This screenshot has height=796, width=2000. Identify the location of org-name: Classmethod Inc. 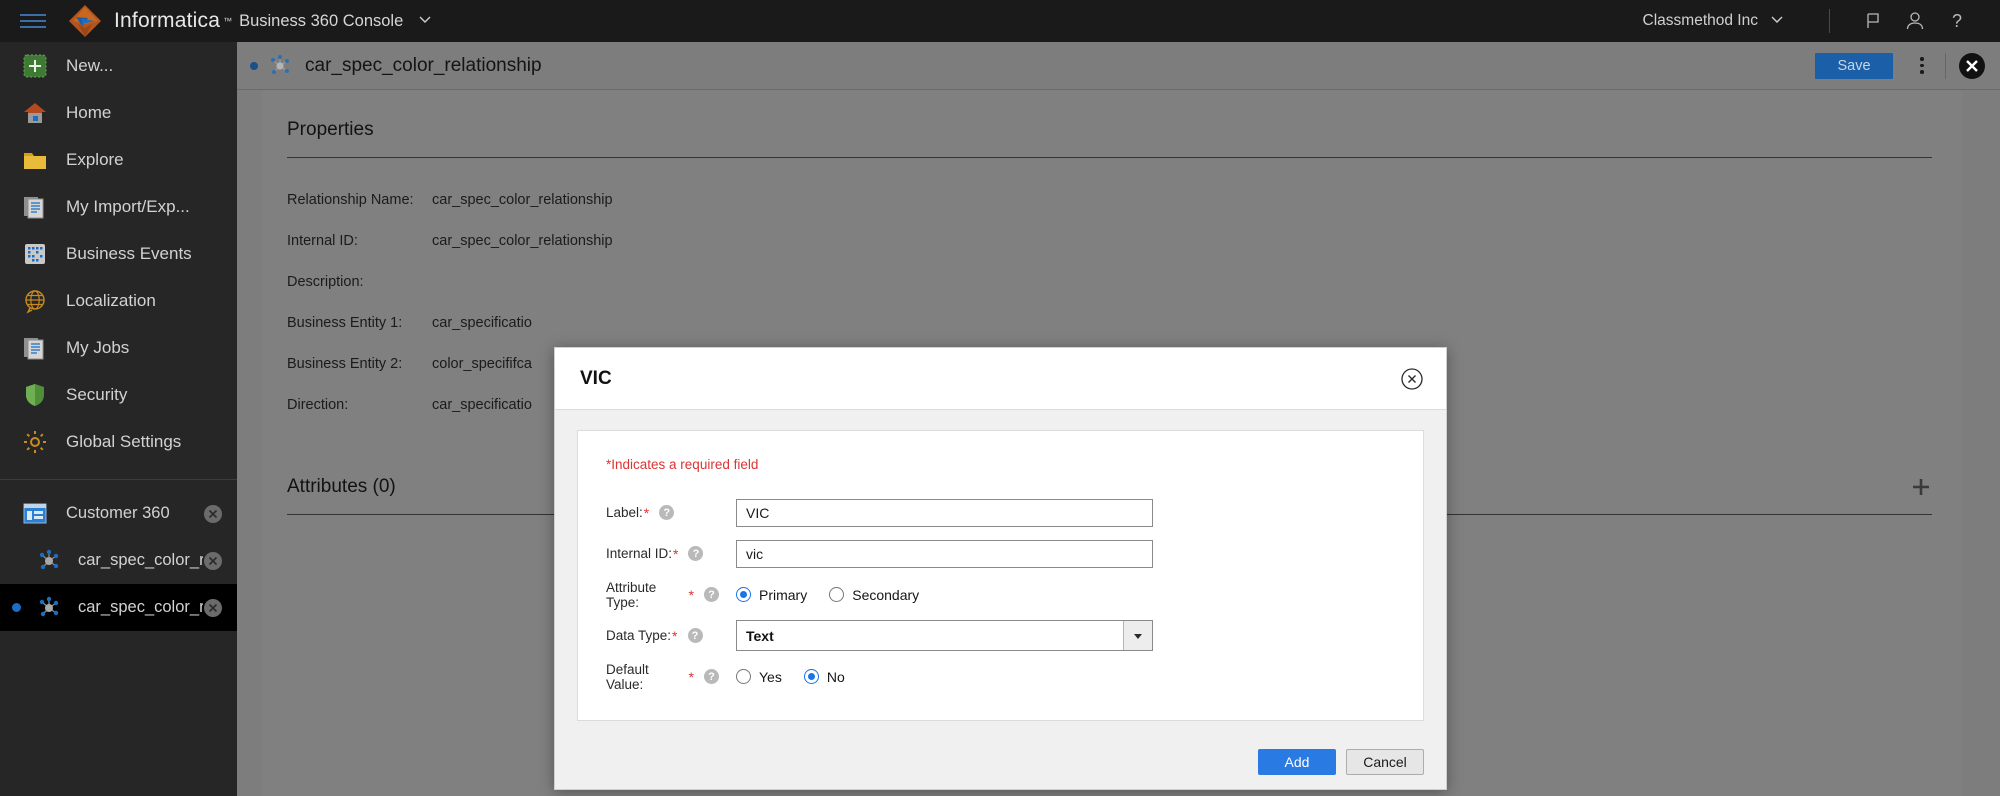
(1700, 20).